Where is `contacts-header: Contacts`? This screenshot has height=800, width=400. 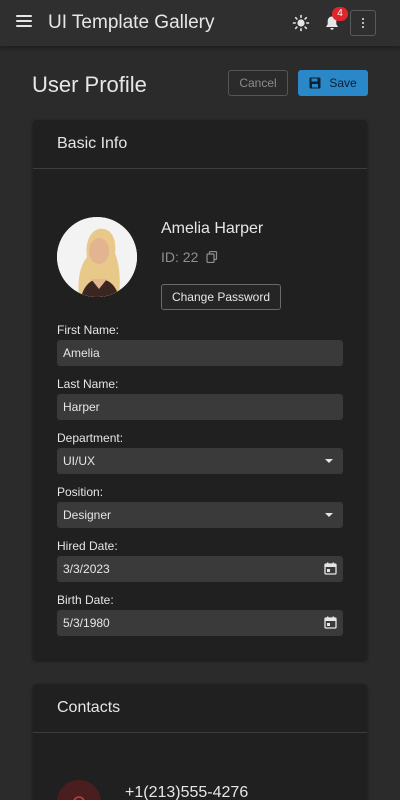 contacts-header: Contacts is located at coordinates (200, 708).